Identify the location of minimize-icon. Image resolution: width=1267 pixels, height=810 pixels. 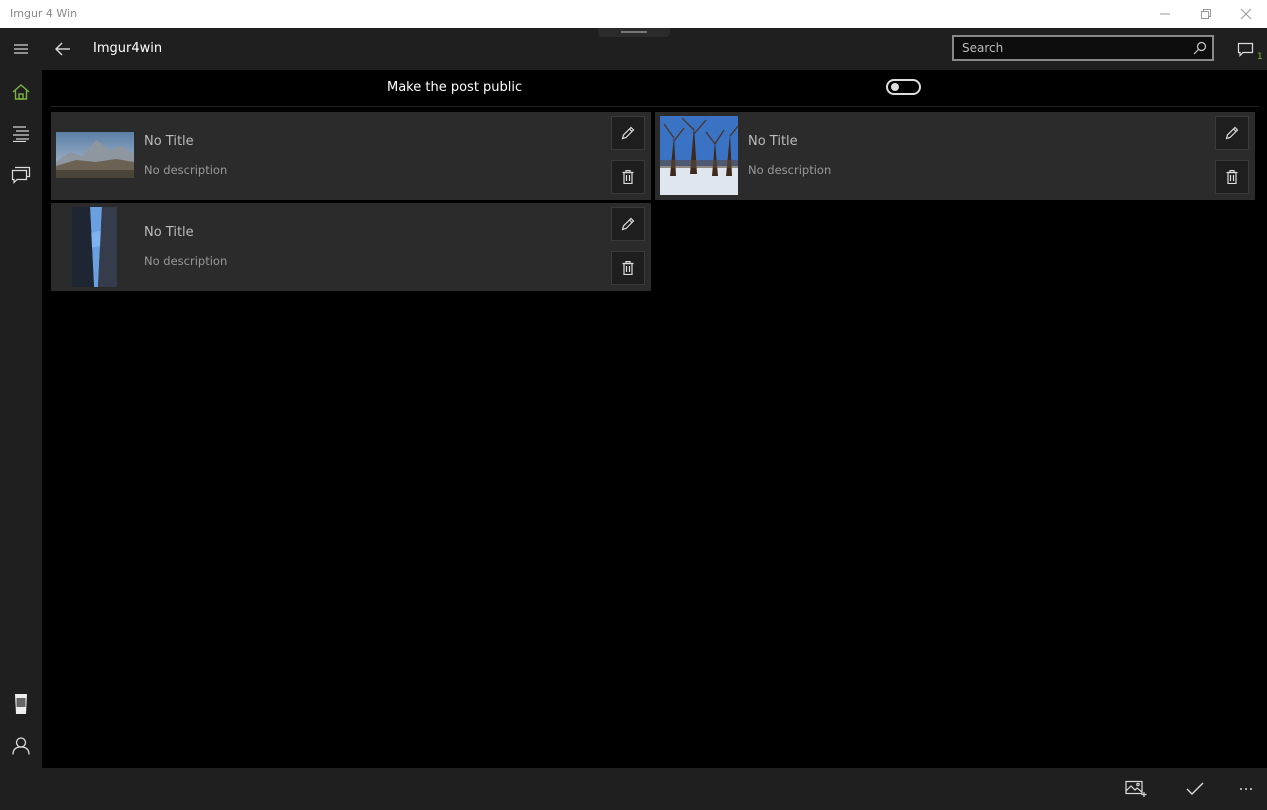
(1165, 14).